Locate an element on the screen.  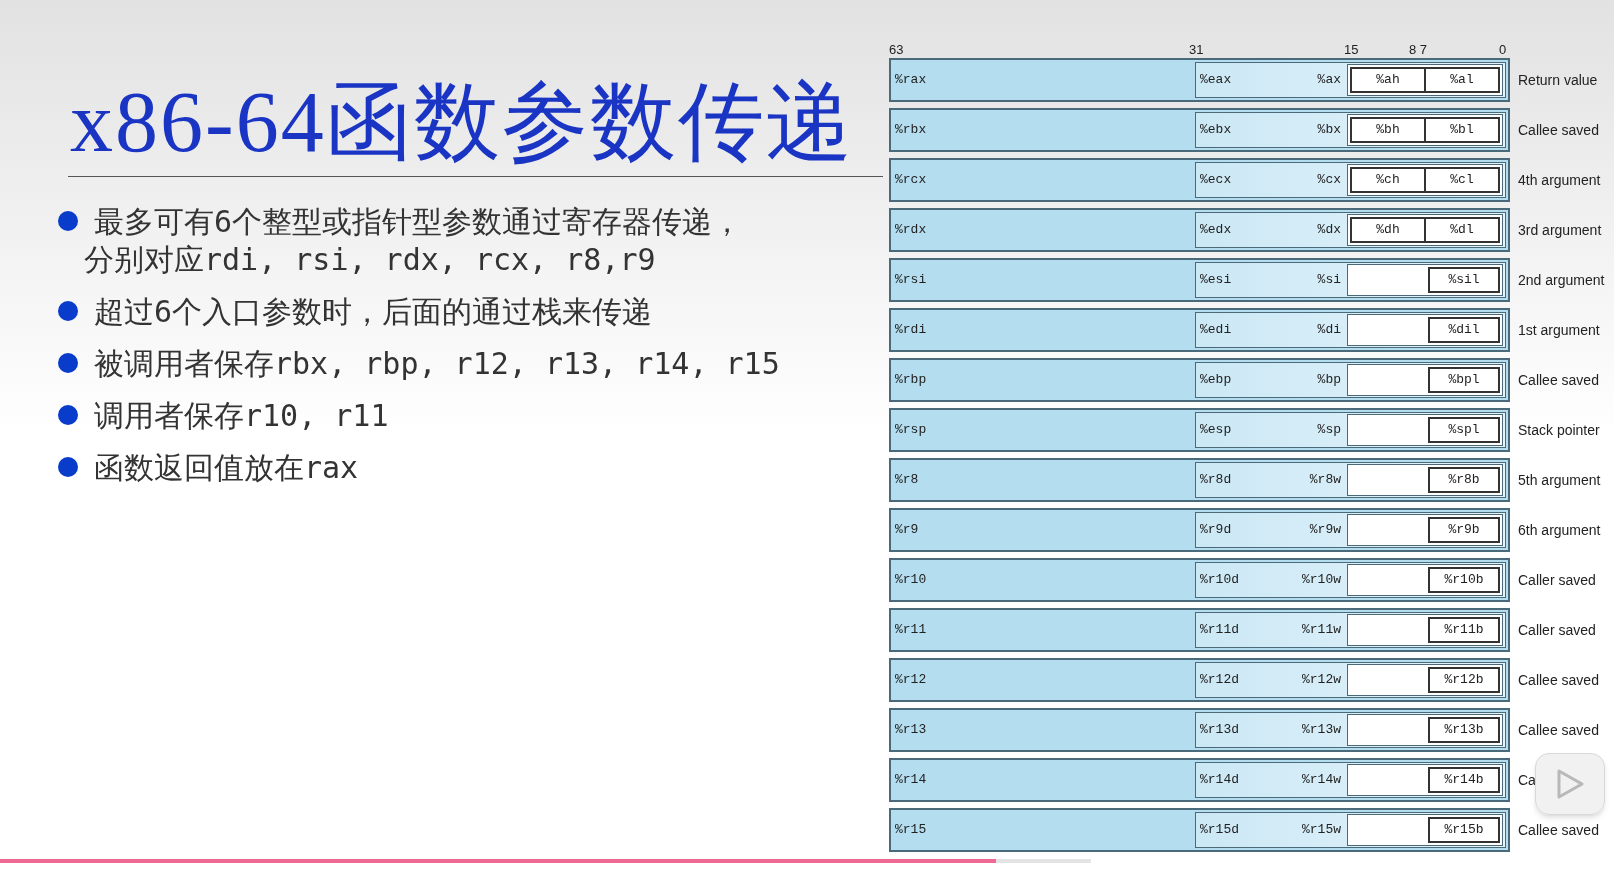
register-role: 1st argument is located at coordinates (1559, 330).